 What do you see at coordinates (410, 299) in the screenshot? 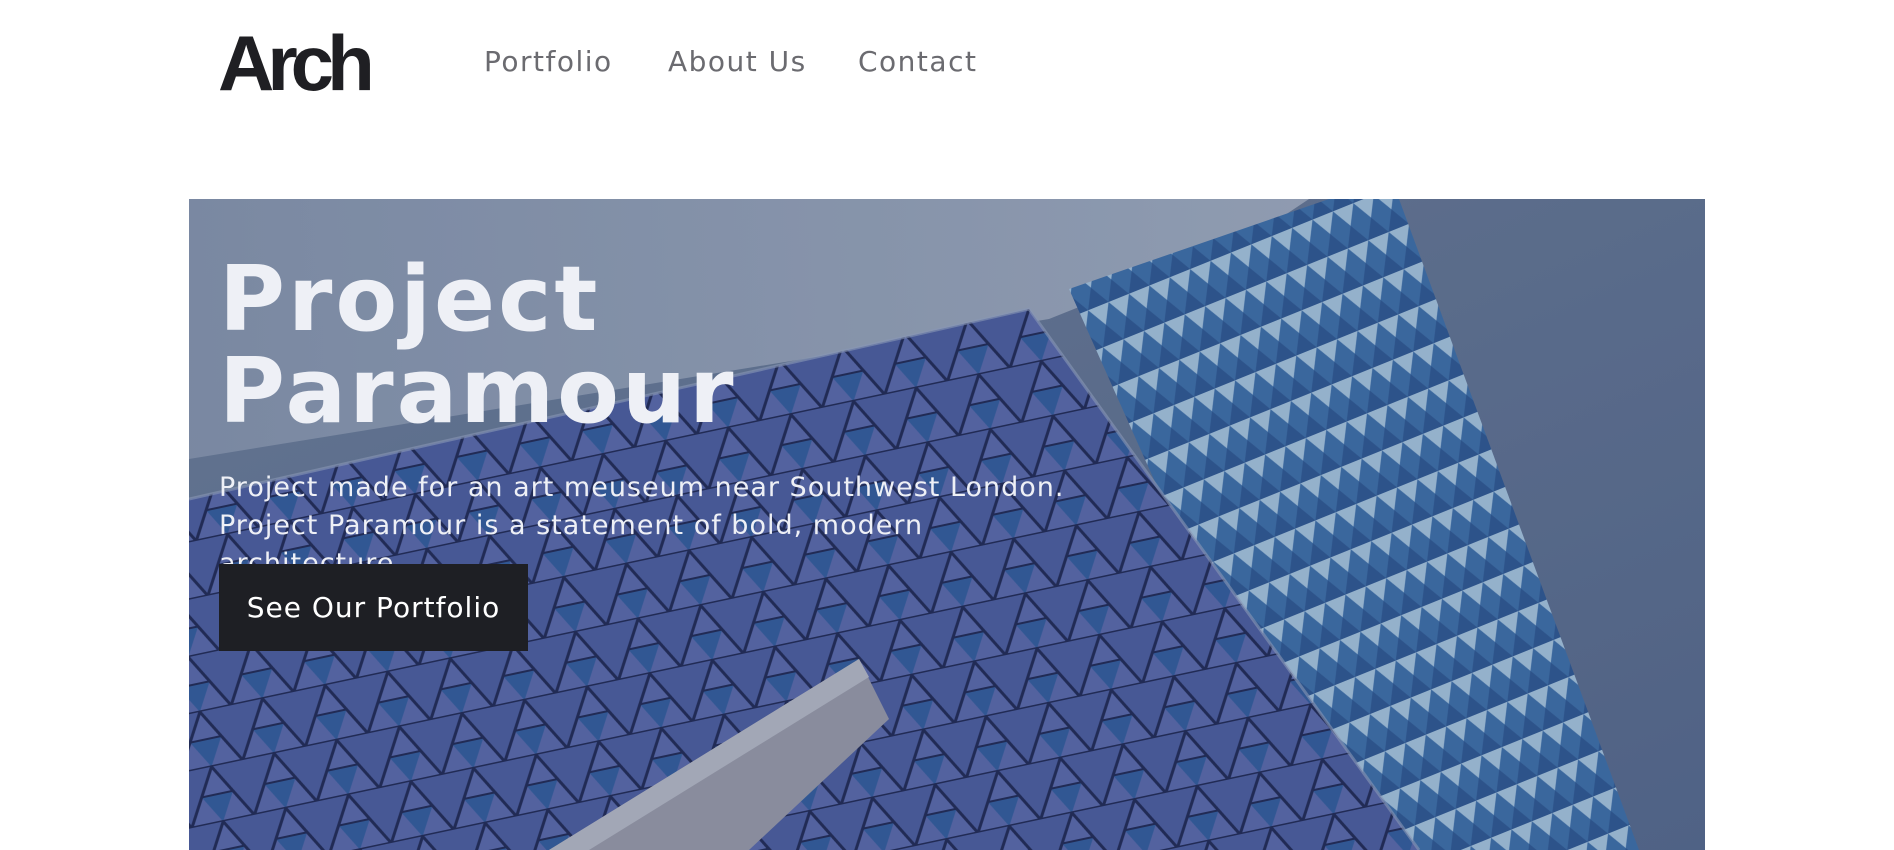
I see `hero-title-line-1: Project` at bounding box center [410, 299].